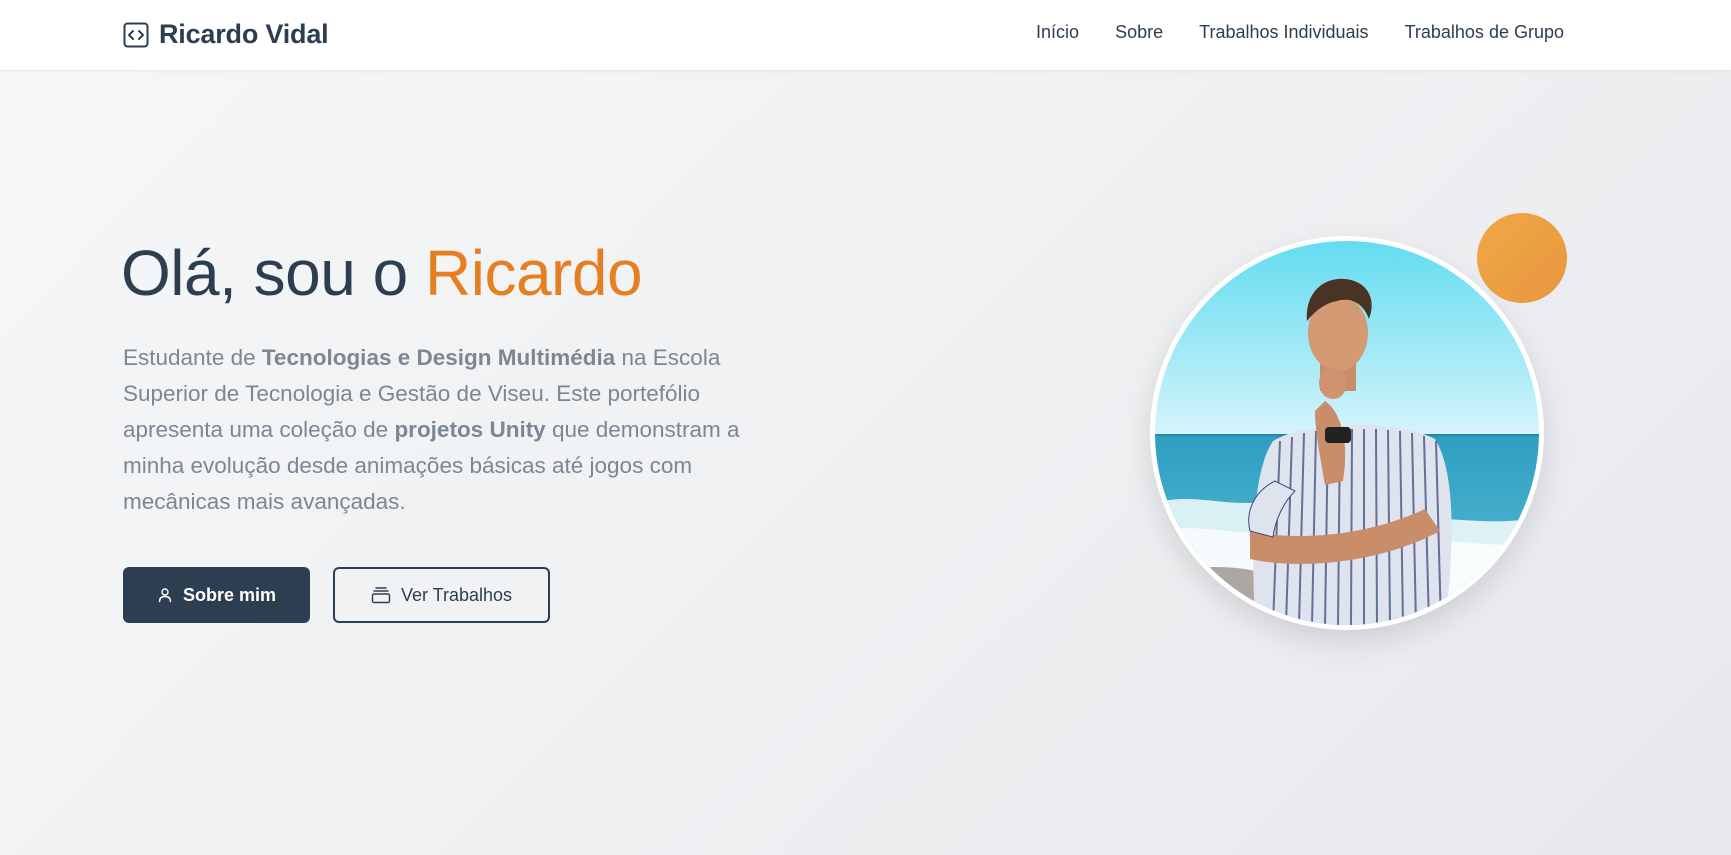 The image size is (1731, 855). Describe the element at coordinates (1283, 32) in the screenshot. I see `nav-link-trabalhos-individuais: Trabalhos Individuais` at that location.